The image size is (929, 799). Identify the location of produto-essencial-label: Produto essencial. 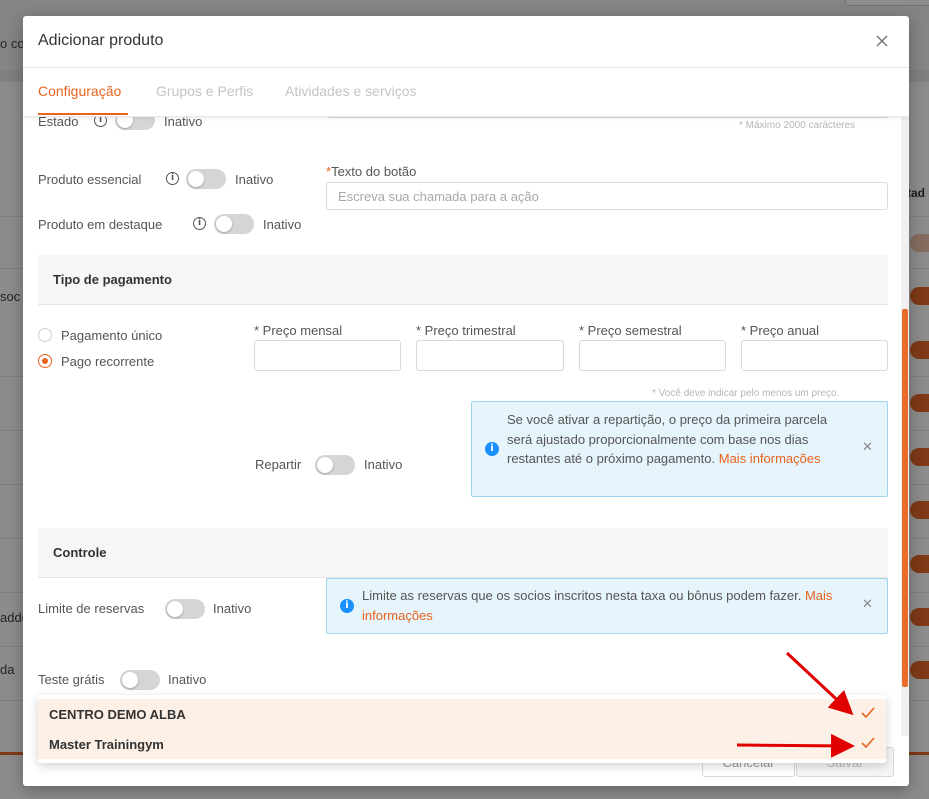
(90, 179).